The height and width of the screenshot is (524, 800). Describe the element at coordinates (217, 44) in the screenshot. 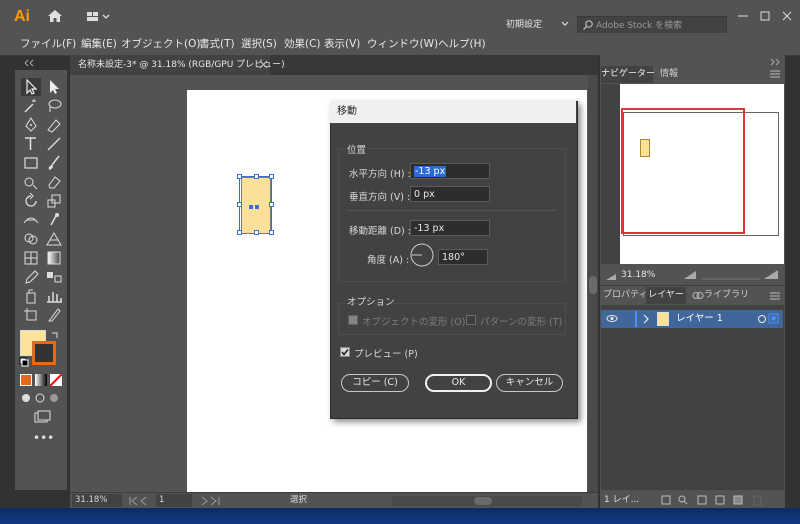

I see `menu-type: 書式(T)` at that location.